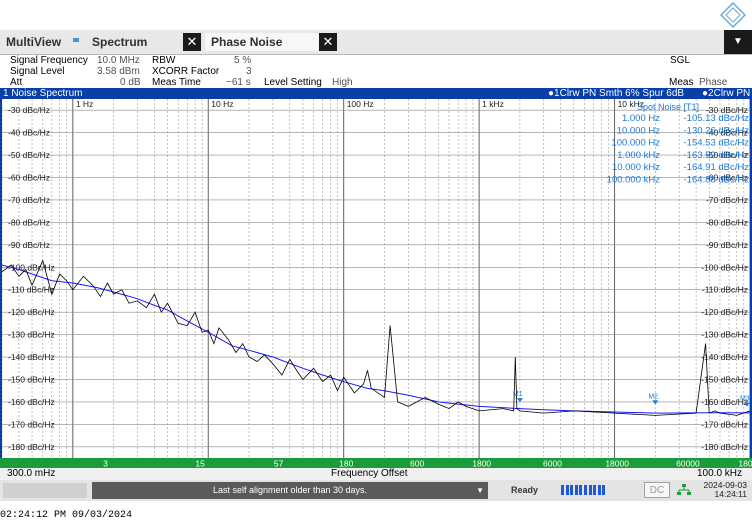 The height and width of the screenshot is (529, 752). Describe the element at coordinates (617, 464) in the screenshot. I see `x-bottom-tick-label: 18000` at that location.